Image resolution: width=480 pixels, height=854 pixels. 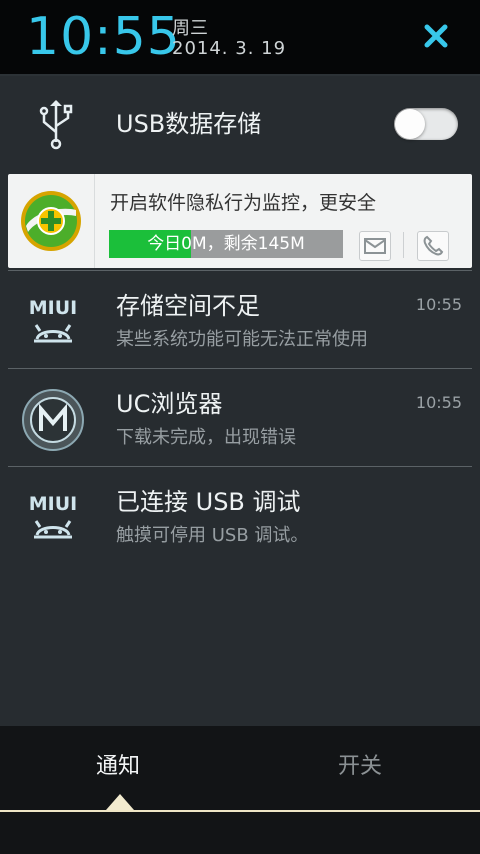 What do you see at coordinates (229, 48) in the screenshot?
I see `date-label: 2014. 3. 19` at bounding box center [229, 48].